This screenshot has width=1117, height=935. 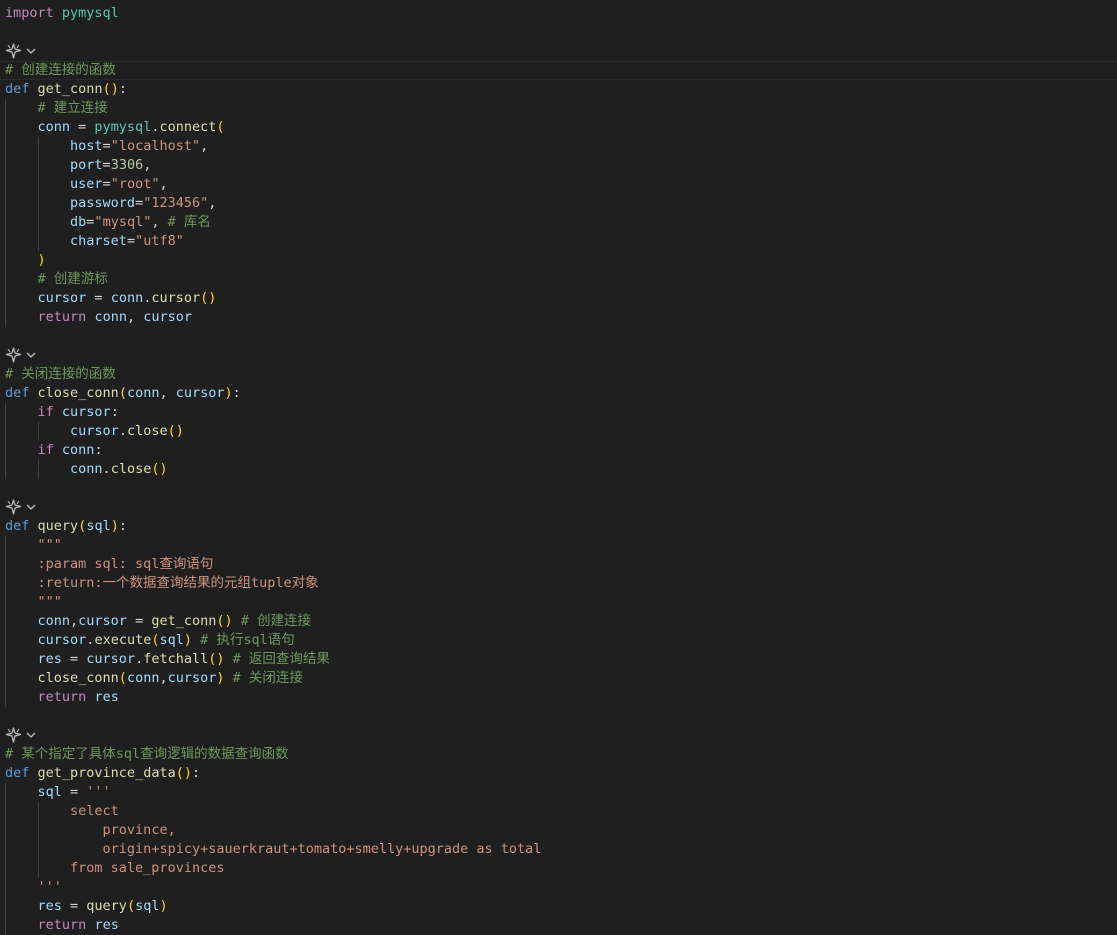 I want to click on code-line: def get_conn():, so click(x=558, y=89).